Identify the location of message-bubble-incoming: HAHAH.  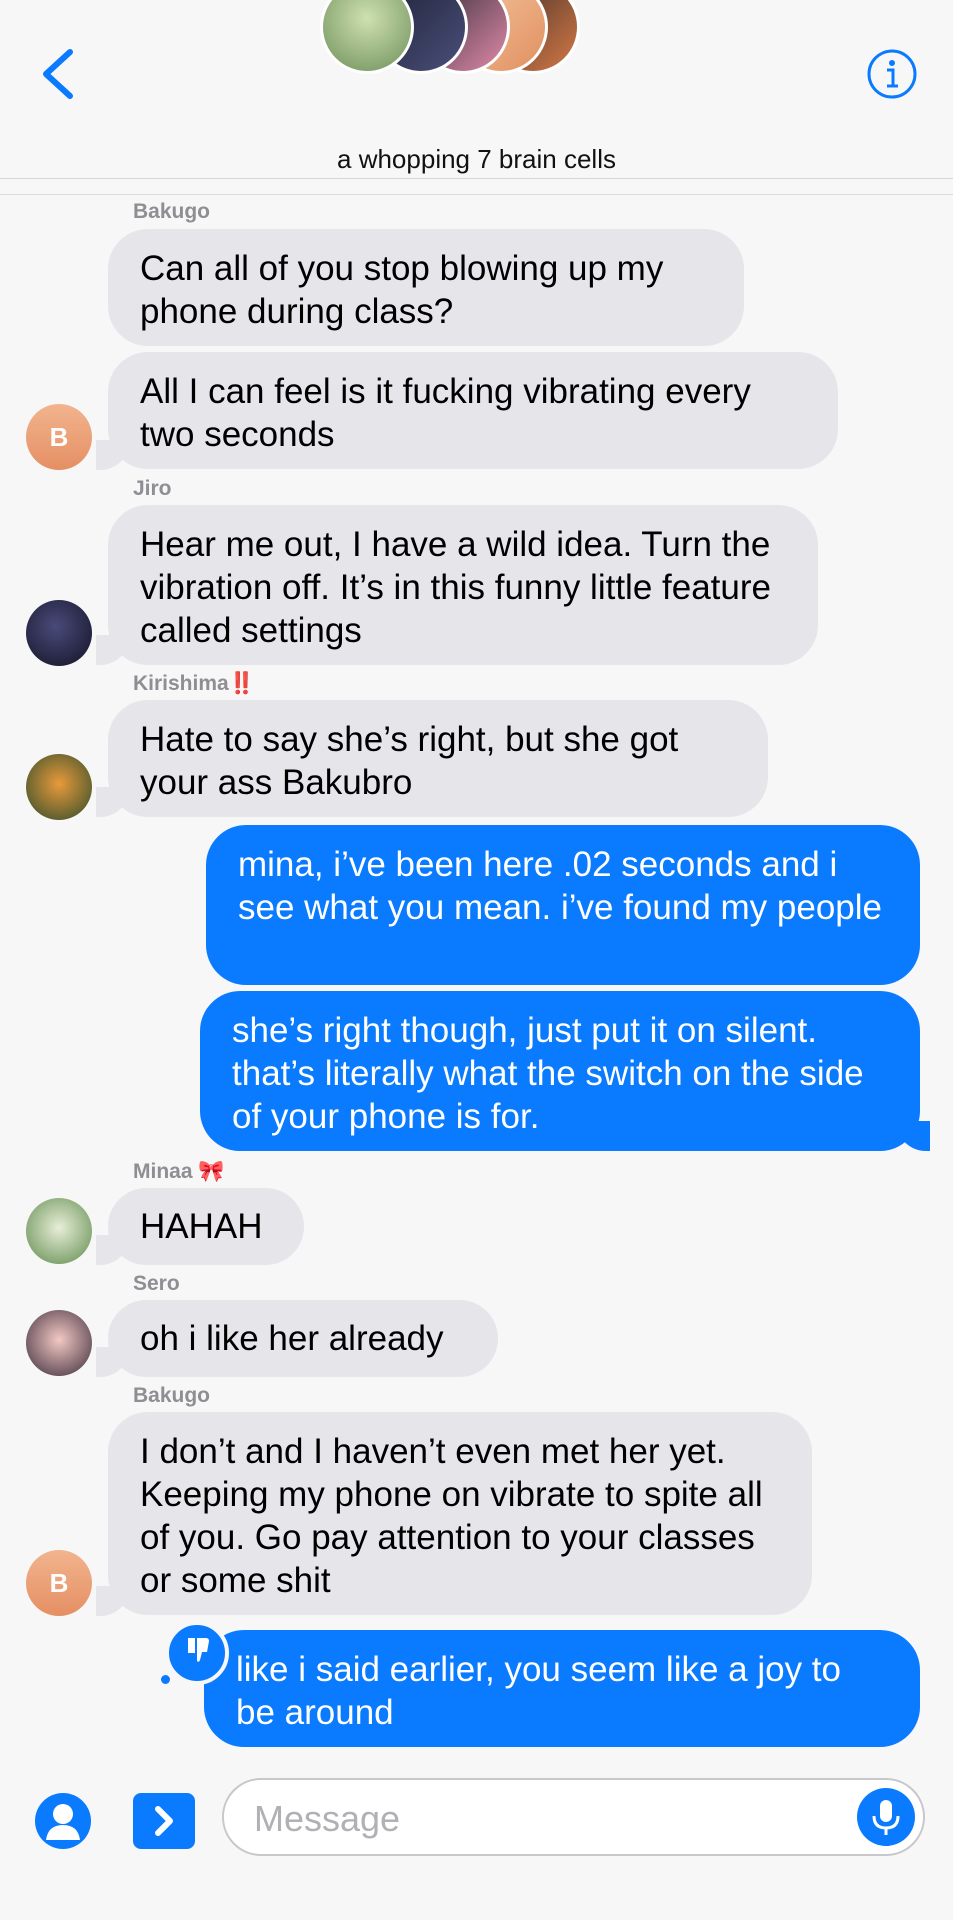
(206, 1226).